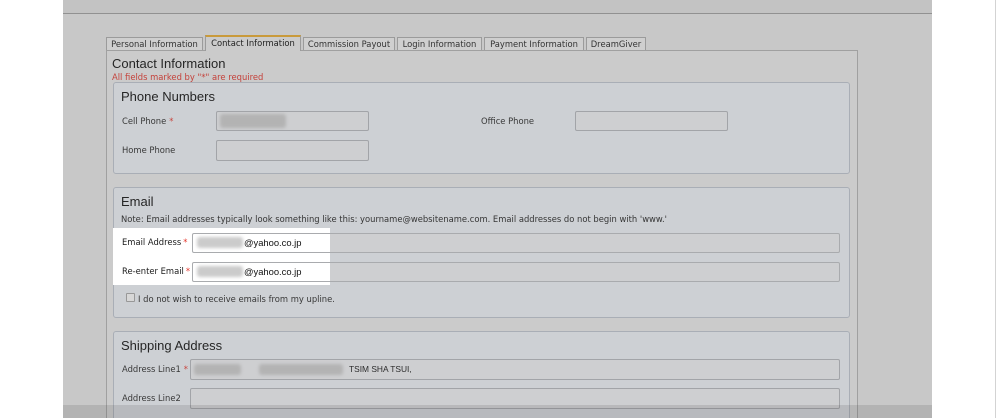 The height and width of the screenshot is (418, 999). I want to click on cell-phone-label-text: Cell Phone, so click(144, 121).